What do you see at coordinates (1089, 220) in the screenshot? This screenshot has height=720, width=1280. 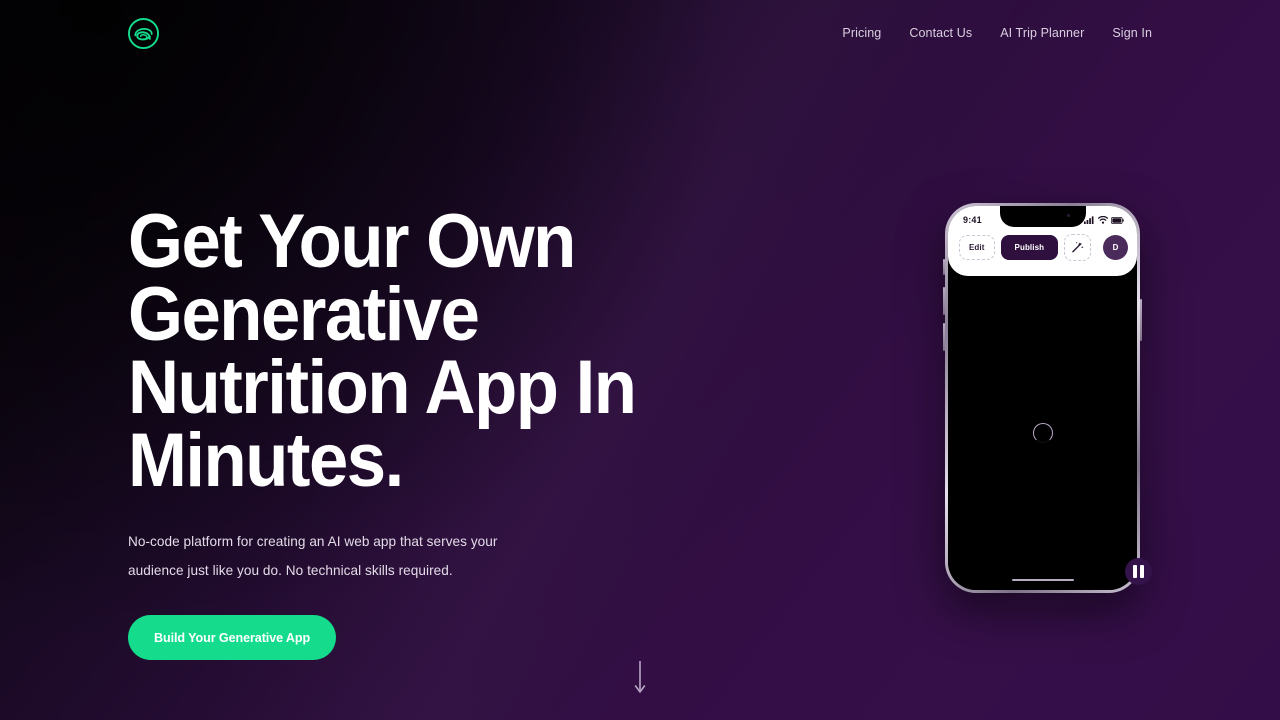 I see `signal-bars-icon` at bounding box center [1089, 220].